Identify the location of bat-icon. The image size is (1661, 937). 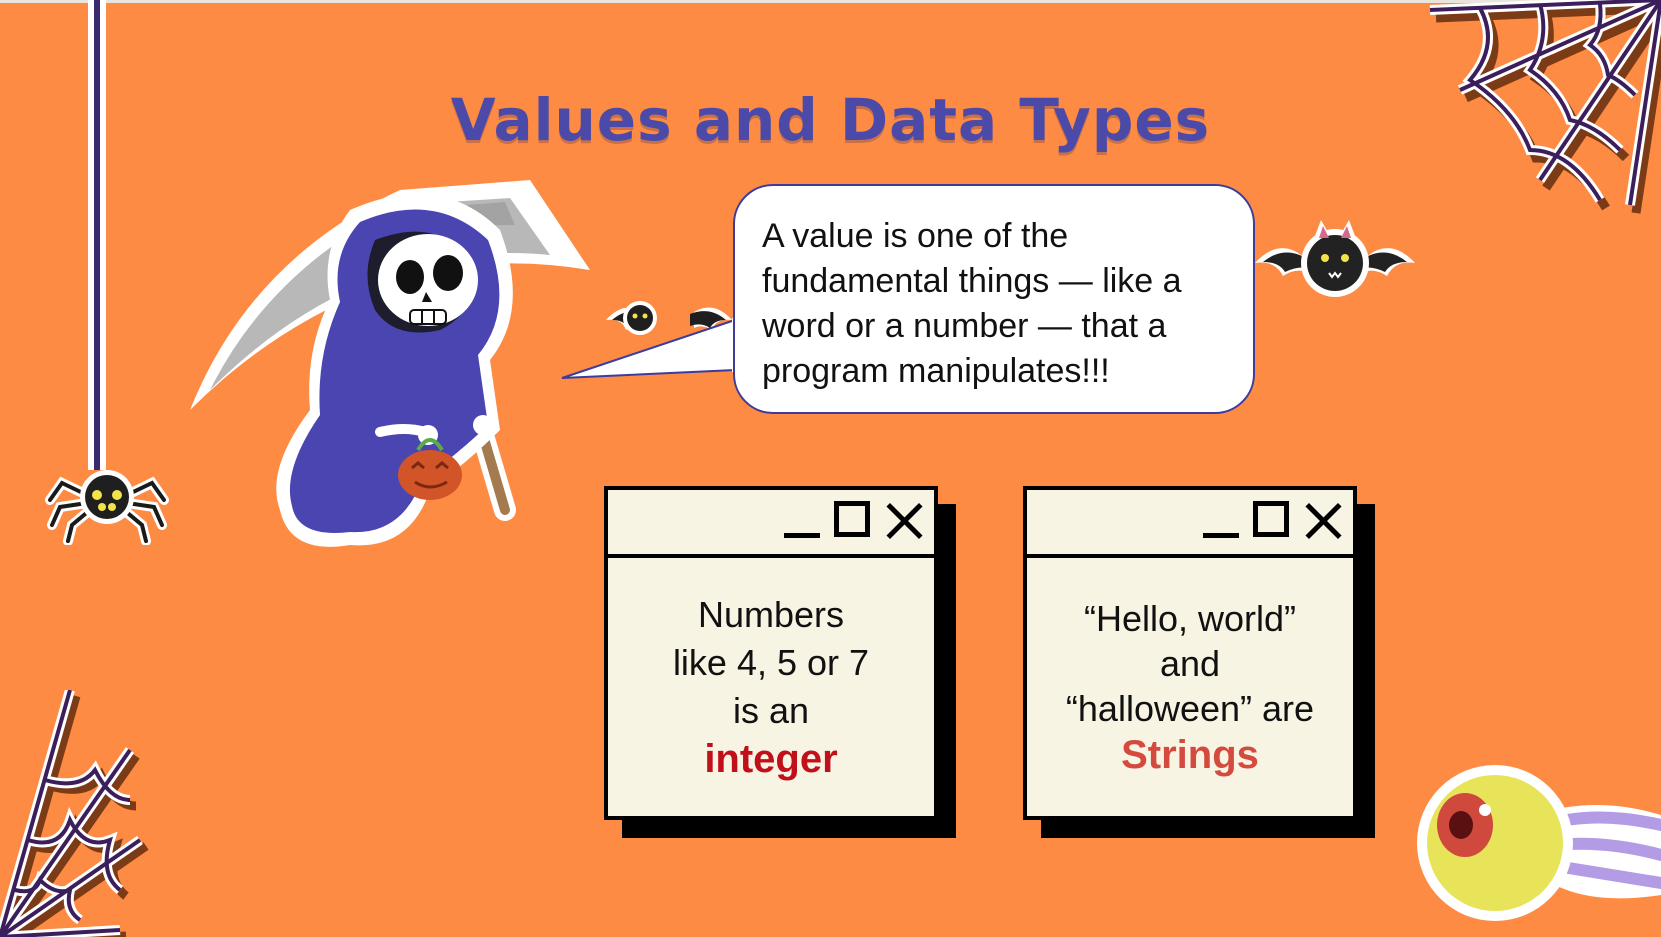
(1335, 258).